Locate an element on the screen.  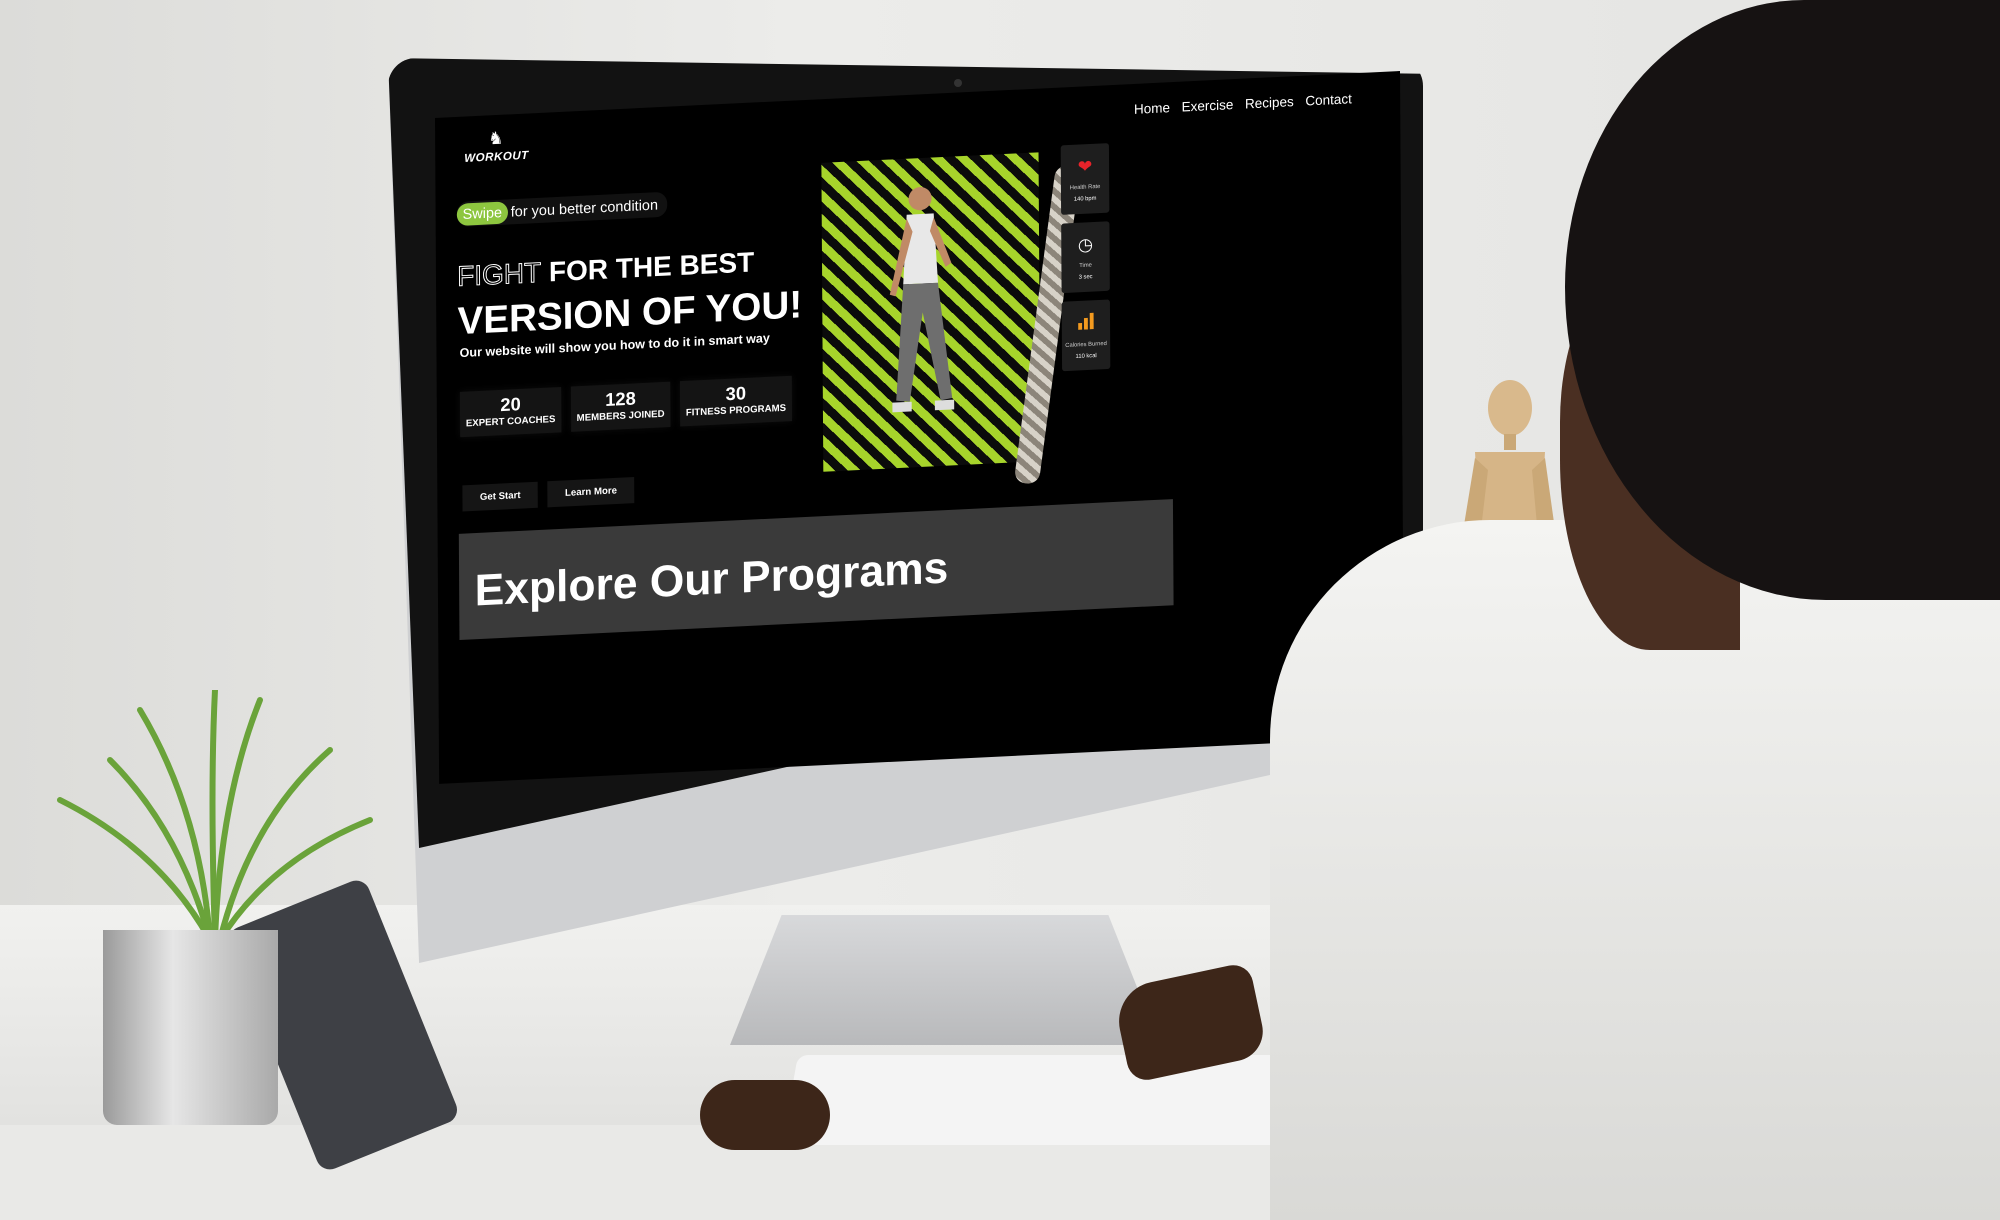
get-start-button: Get Start is located at coordinates (500, 496).